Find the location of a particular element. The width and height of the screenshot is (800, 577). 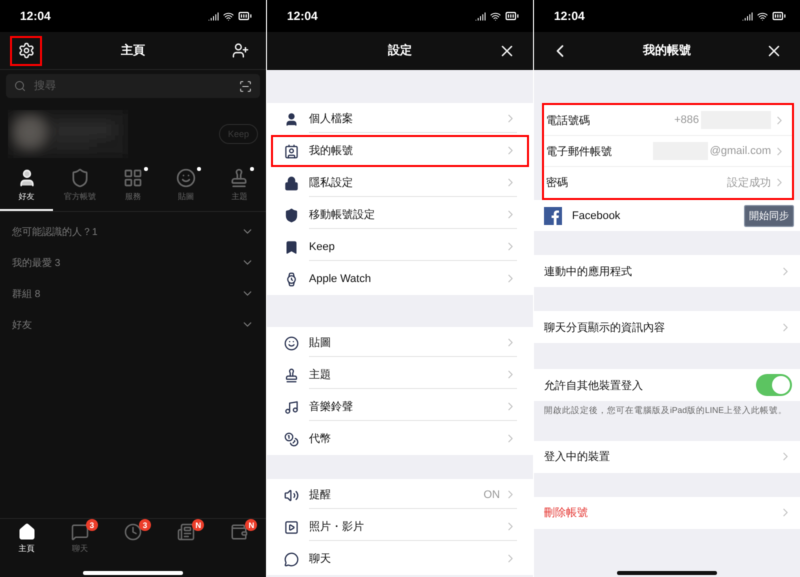

row-value: ON is located at coordinates (492, 494).